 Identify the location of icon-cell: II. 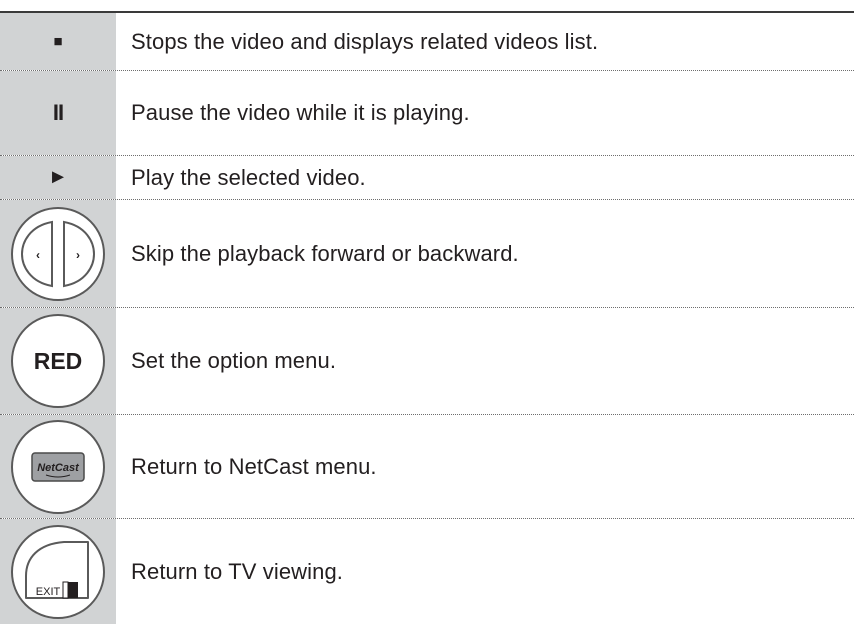
(58, 113).